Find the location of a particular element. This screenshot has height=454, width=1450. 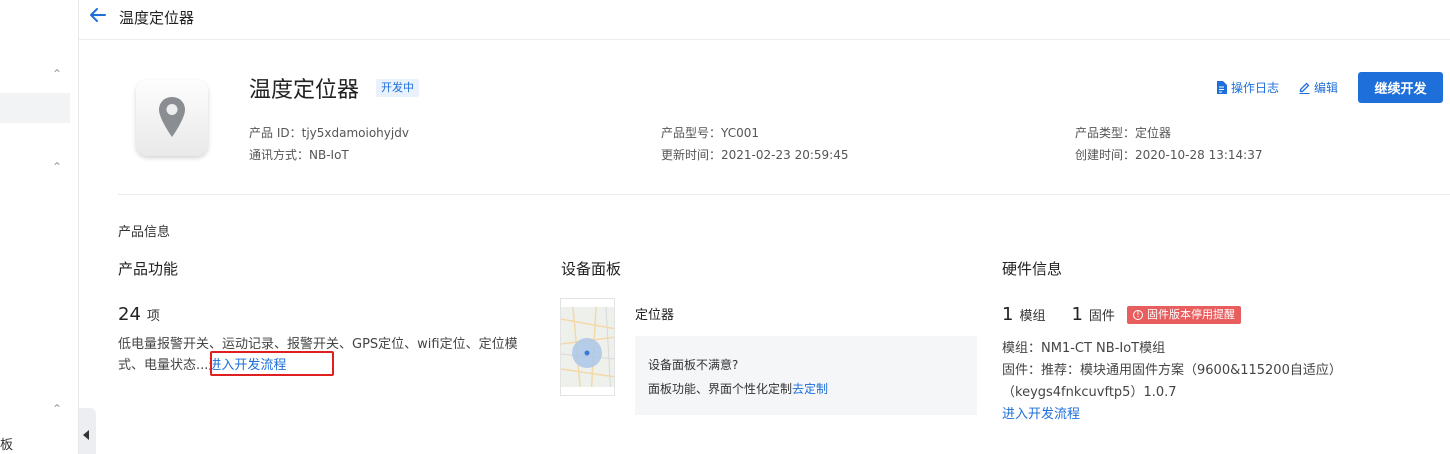

edit-button: 编辑 is located at coordinates (1318, 87).